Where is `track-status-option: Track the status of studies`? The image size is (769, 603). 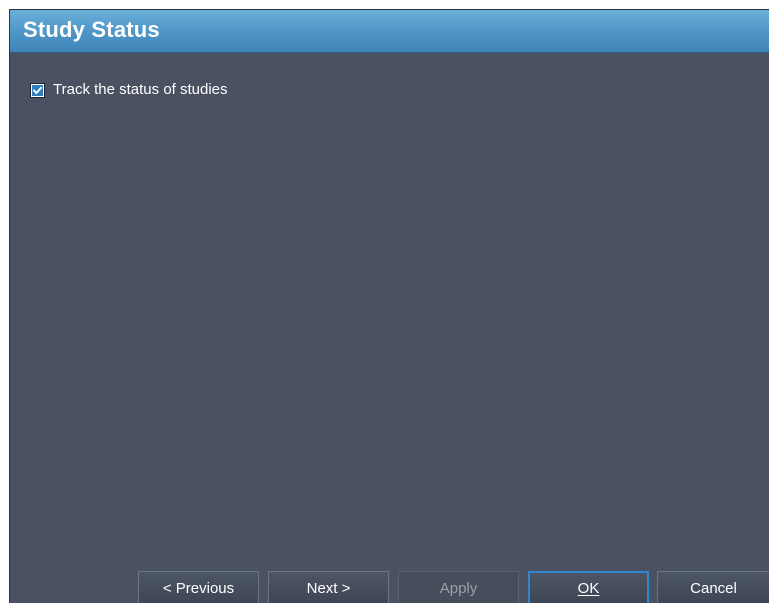
track-status-option: Track the status of studies is located at coordinates (129, 90).